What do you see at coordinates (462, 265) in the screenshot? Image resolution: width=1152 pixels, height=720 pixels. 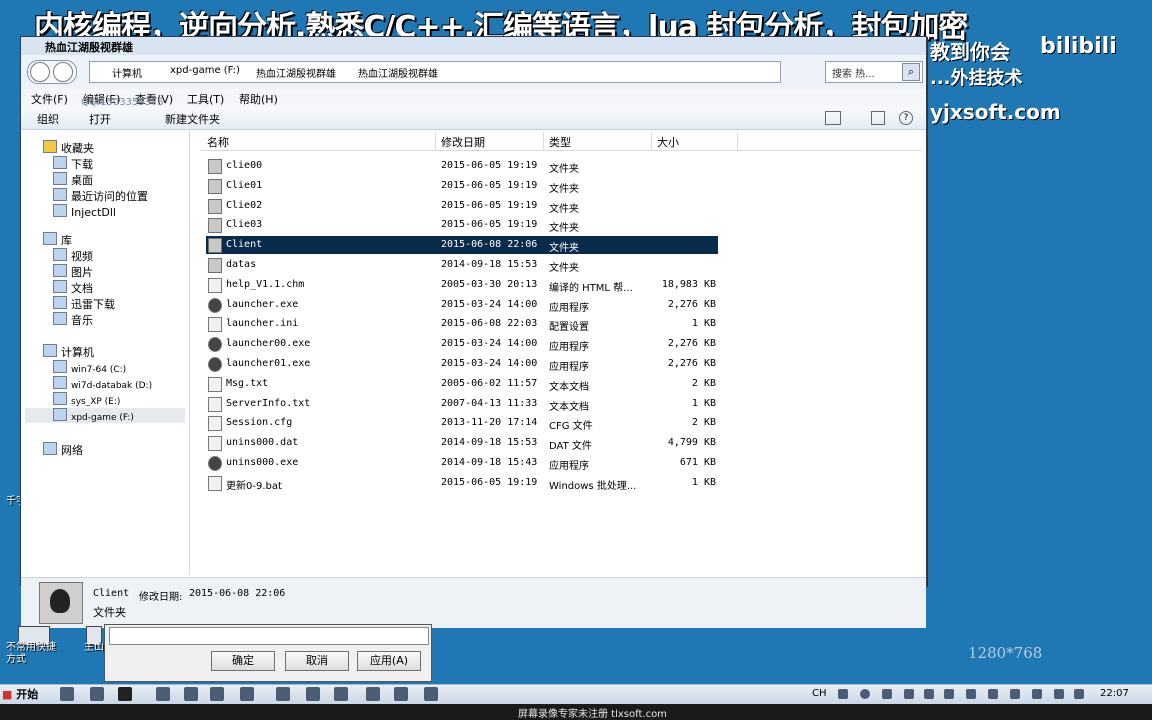 I see `file-row: datas 2014-09-18 15:53 文件夹` at bounding box center [462, 265].